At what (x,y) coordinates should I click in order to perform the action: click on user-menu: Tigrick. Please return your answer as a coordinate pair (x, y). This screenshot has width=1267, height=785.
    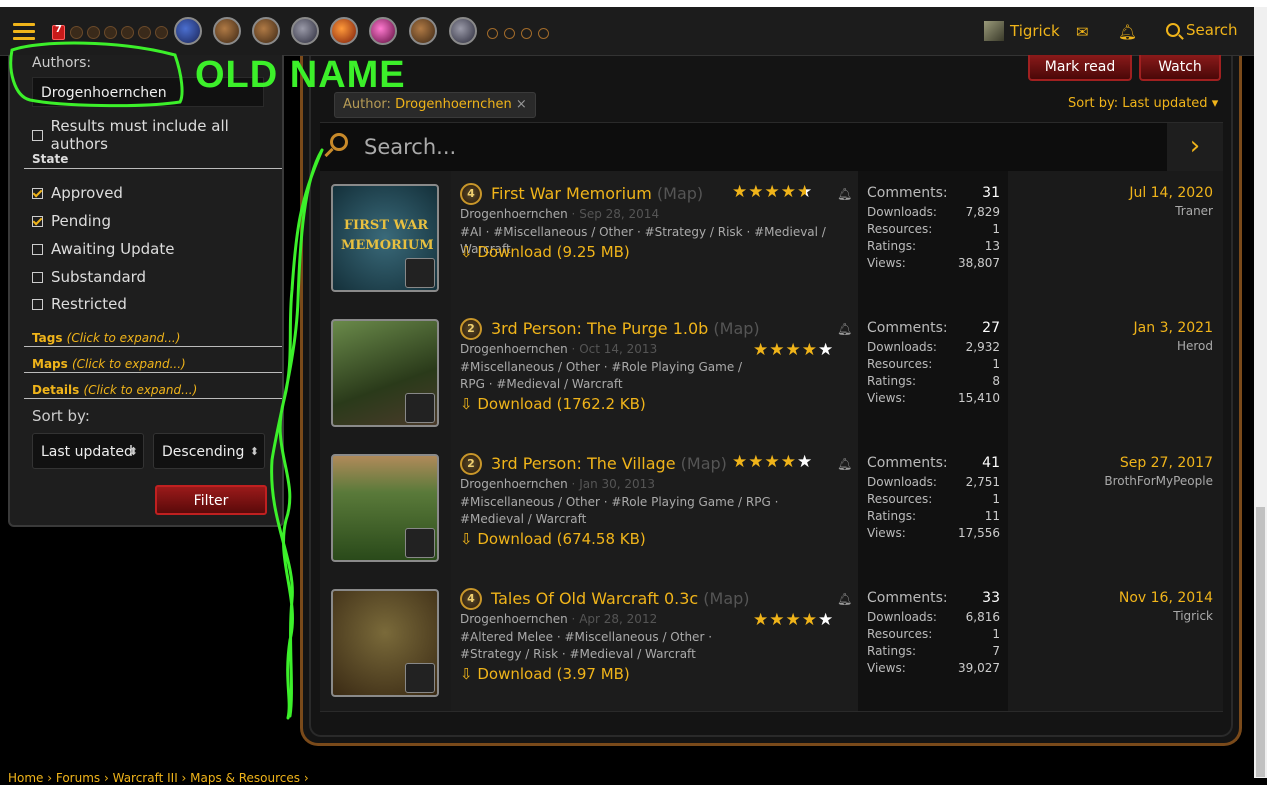
    Looking at the image, I should click on (1022, 31).